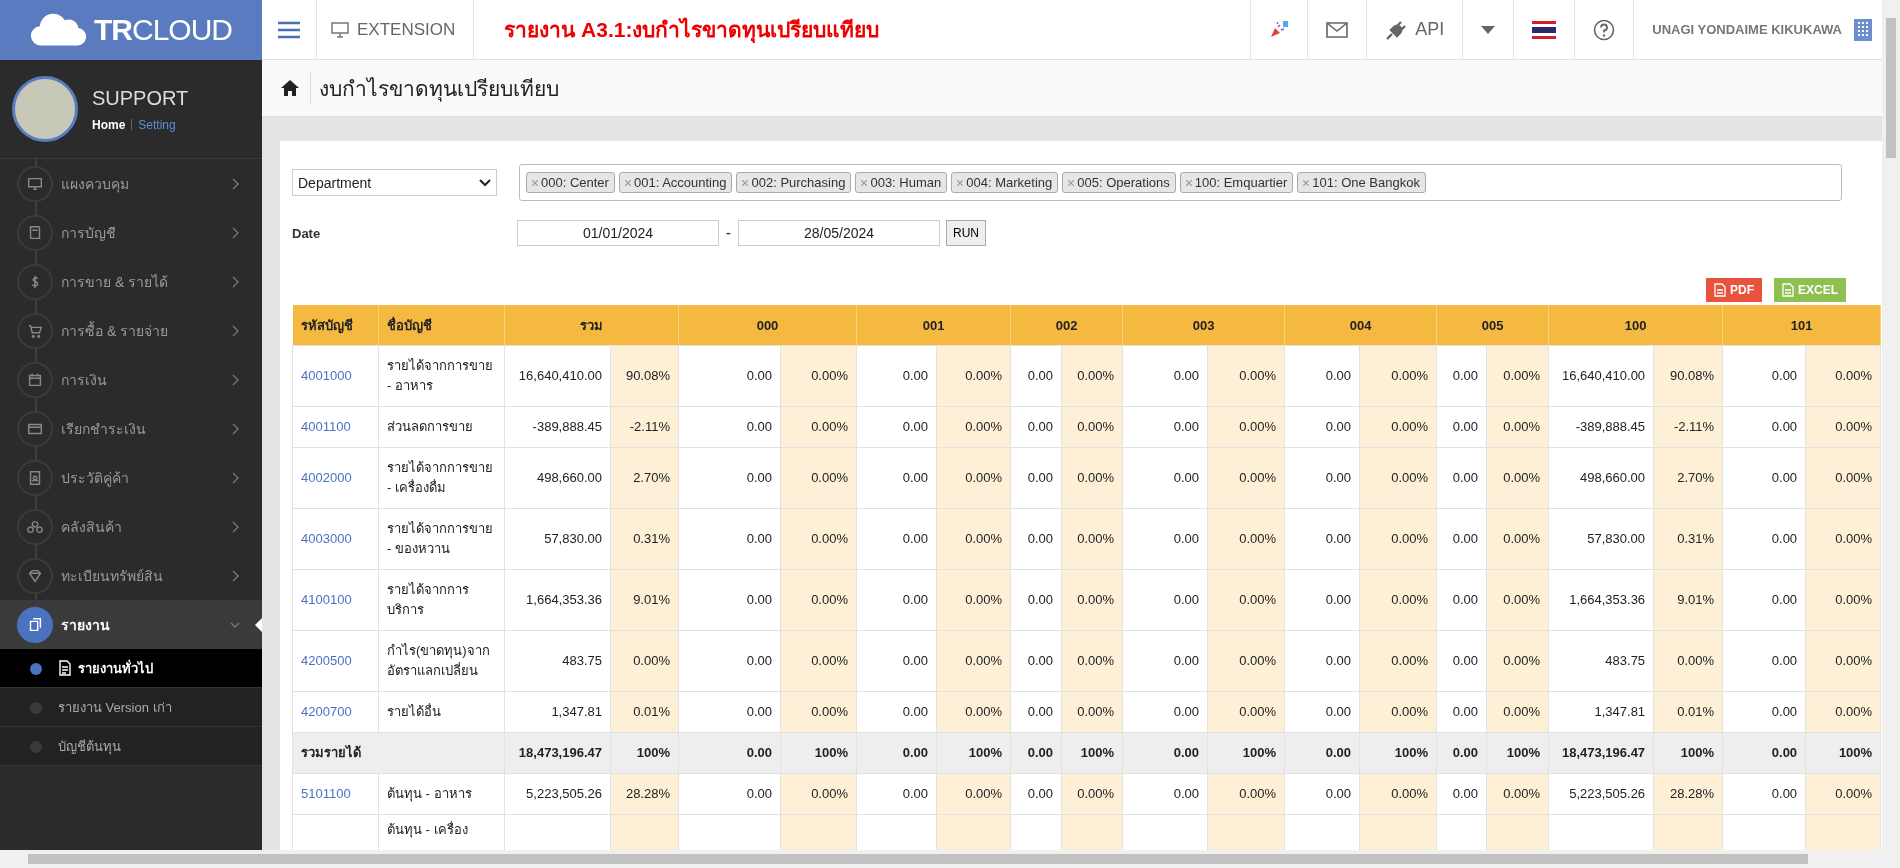 This screenshot has height=868, width=1900. What do you see at coordinates (1720, 290) in the screenshot?
I see `file-icon` at bounding box center [1720, 290].